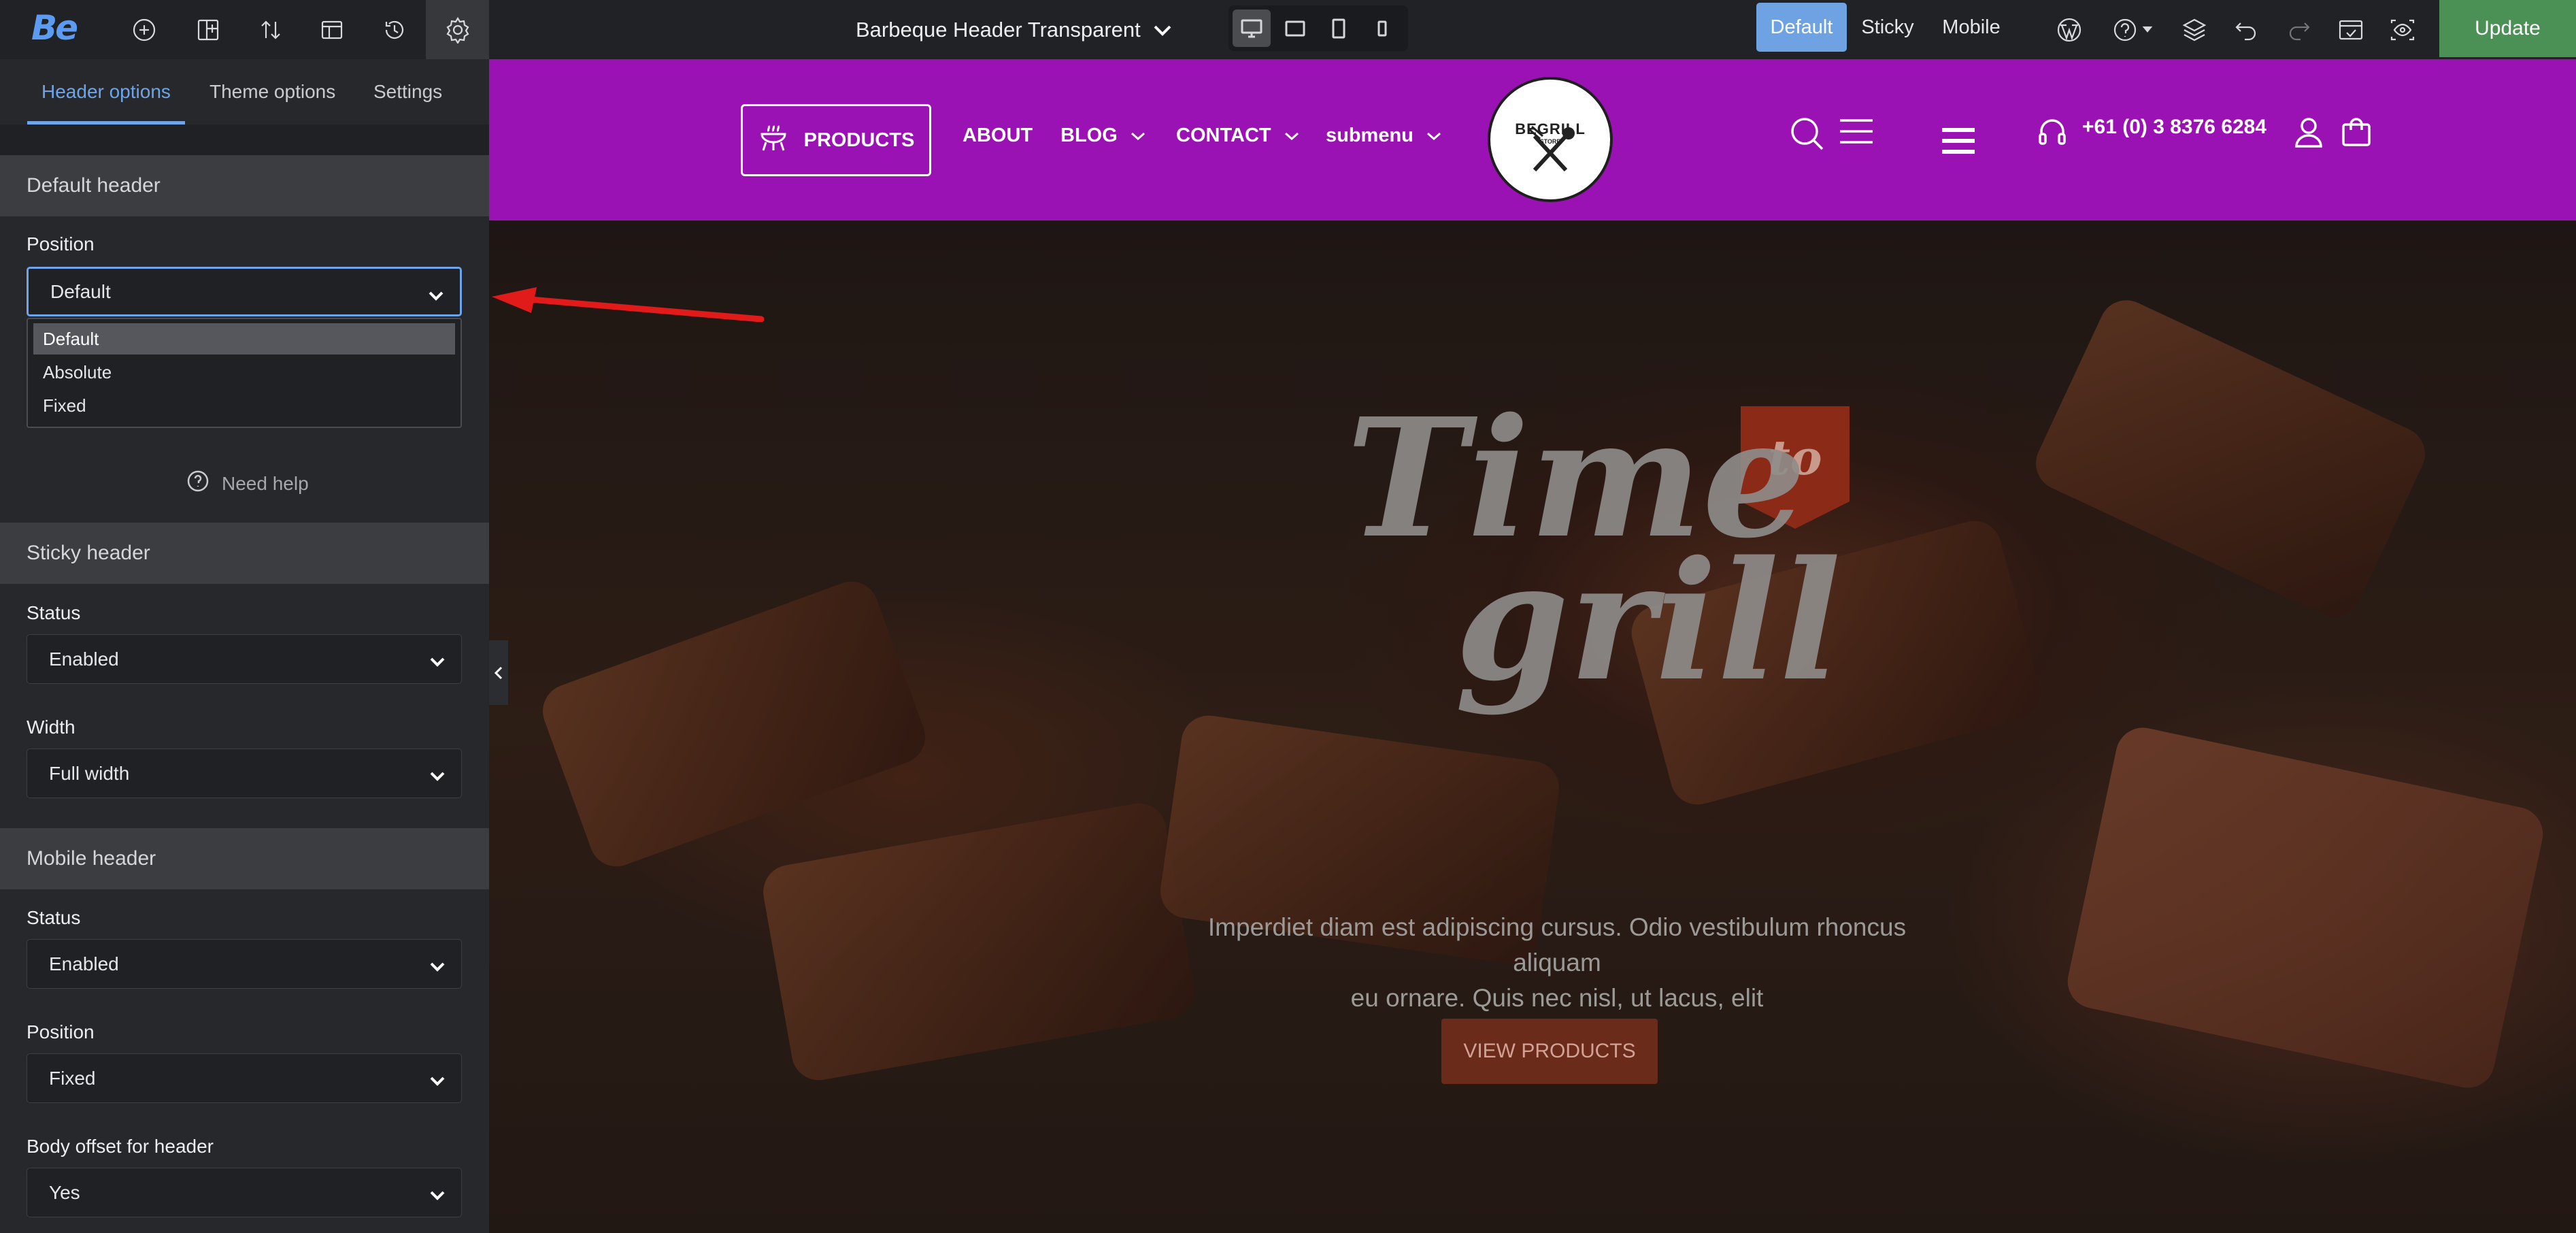  I want to click on mobile-status-value: Enabled, so click(84, 963).